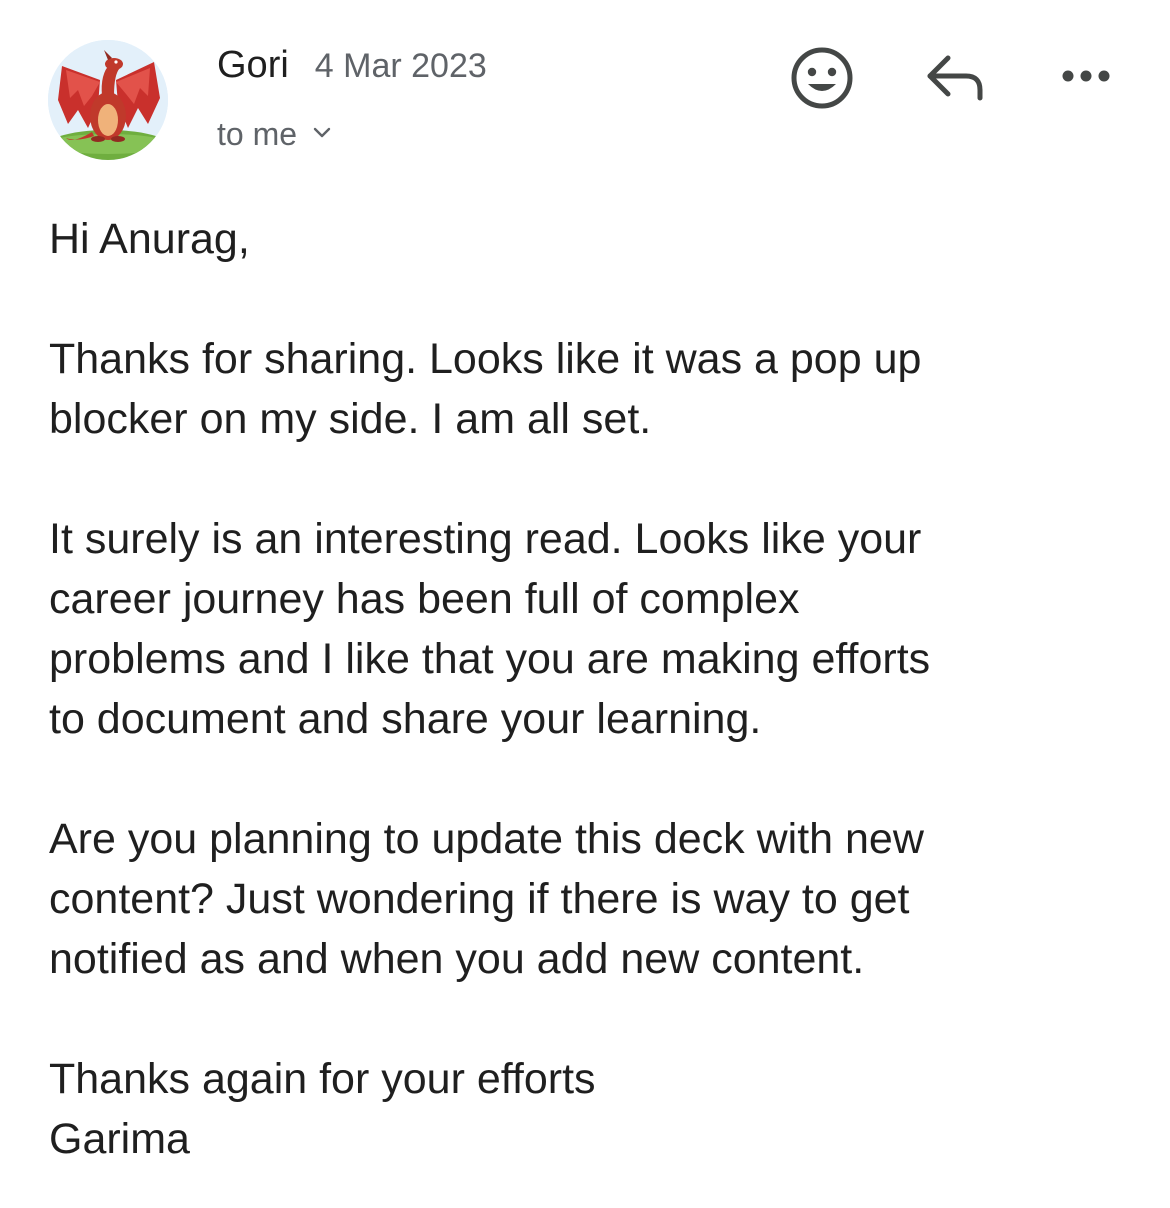 The image size is (1170, 1208). I want to click on sender-avatar, so click(108, 100).